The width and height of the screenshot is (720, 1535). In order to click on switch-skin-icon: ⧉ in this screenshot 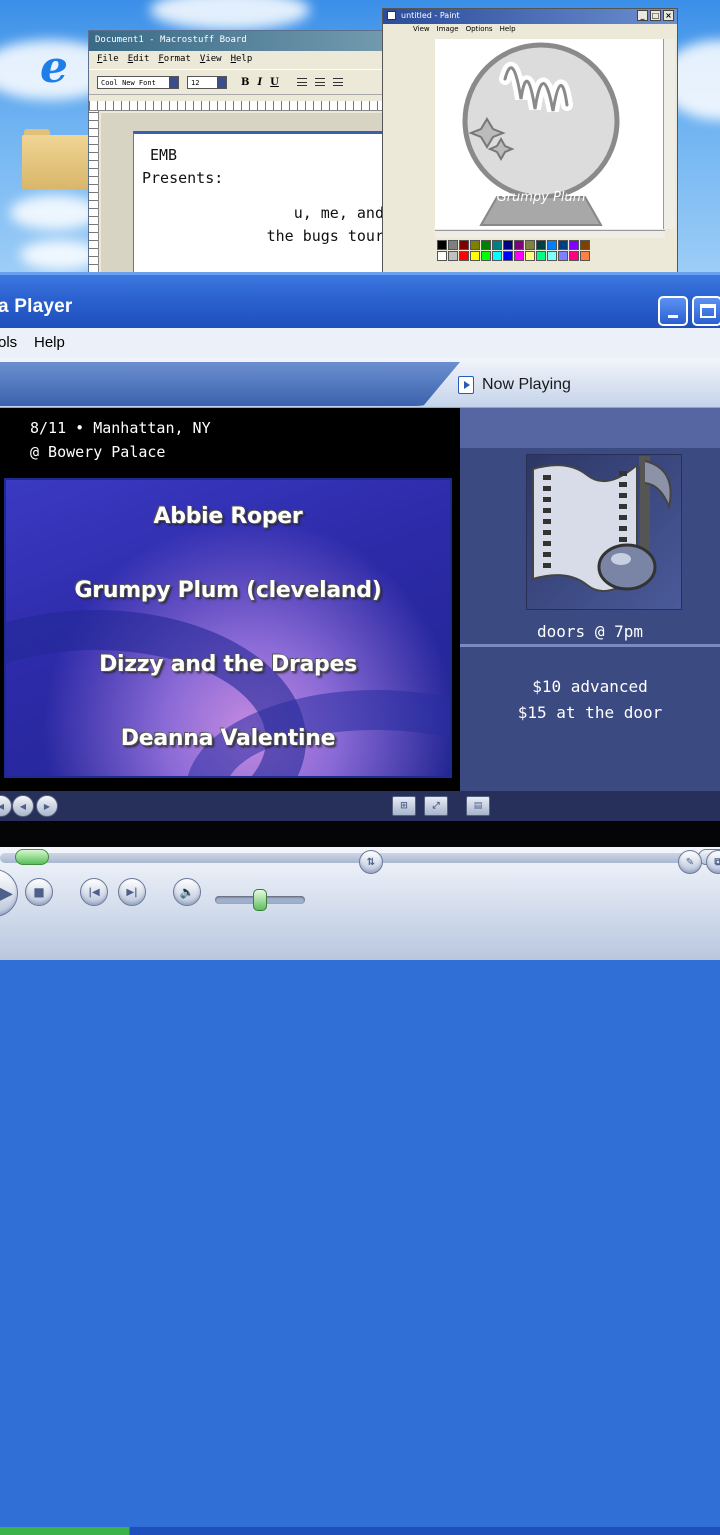, I will do `click(713, 862)`.